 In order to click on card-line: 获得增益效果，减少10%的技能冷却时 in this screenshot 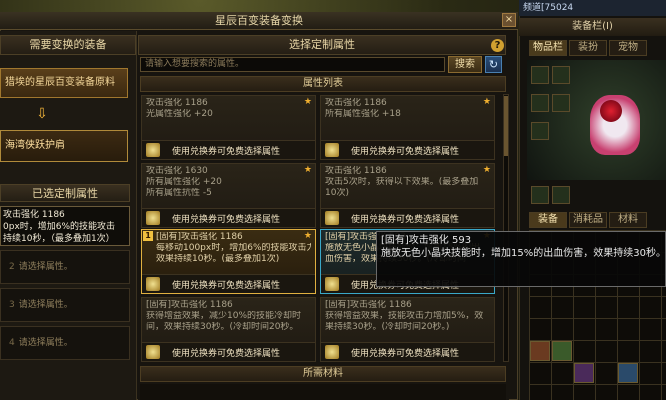, I will do `click(224, 316)`.